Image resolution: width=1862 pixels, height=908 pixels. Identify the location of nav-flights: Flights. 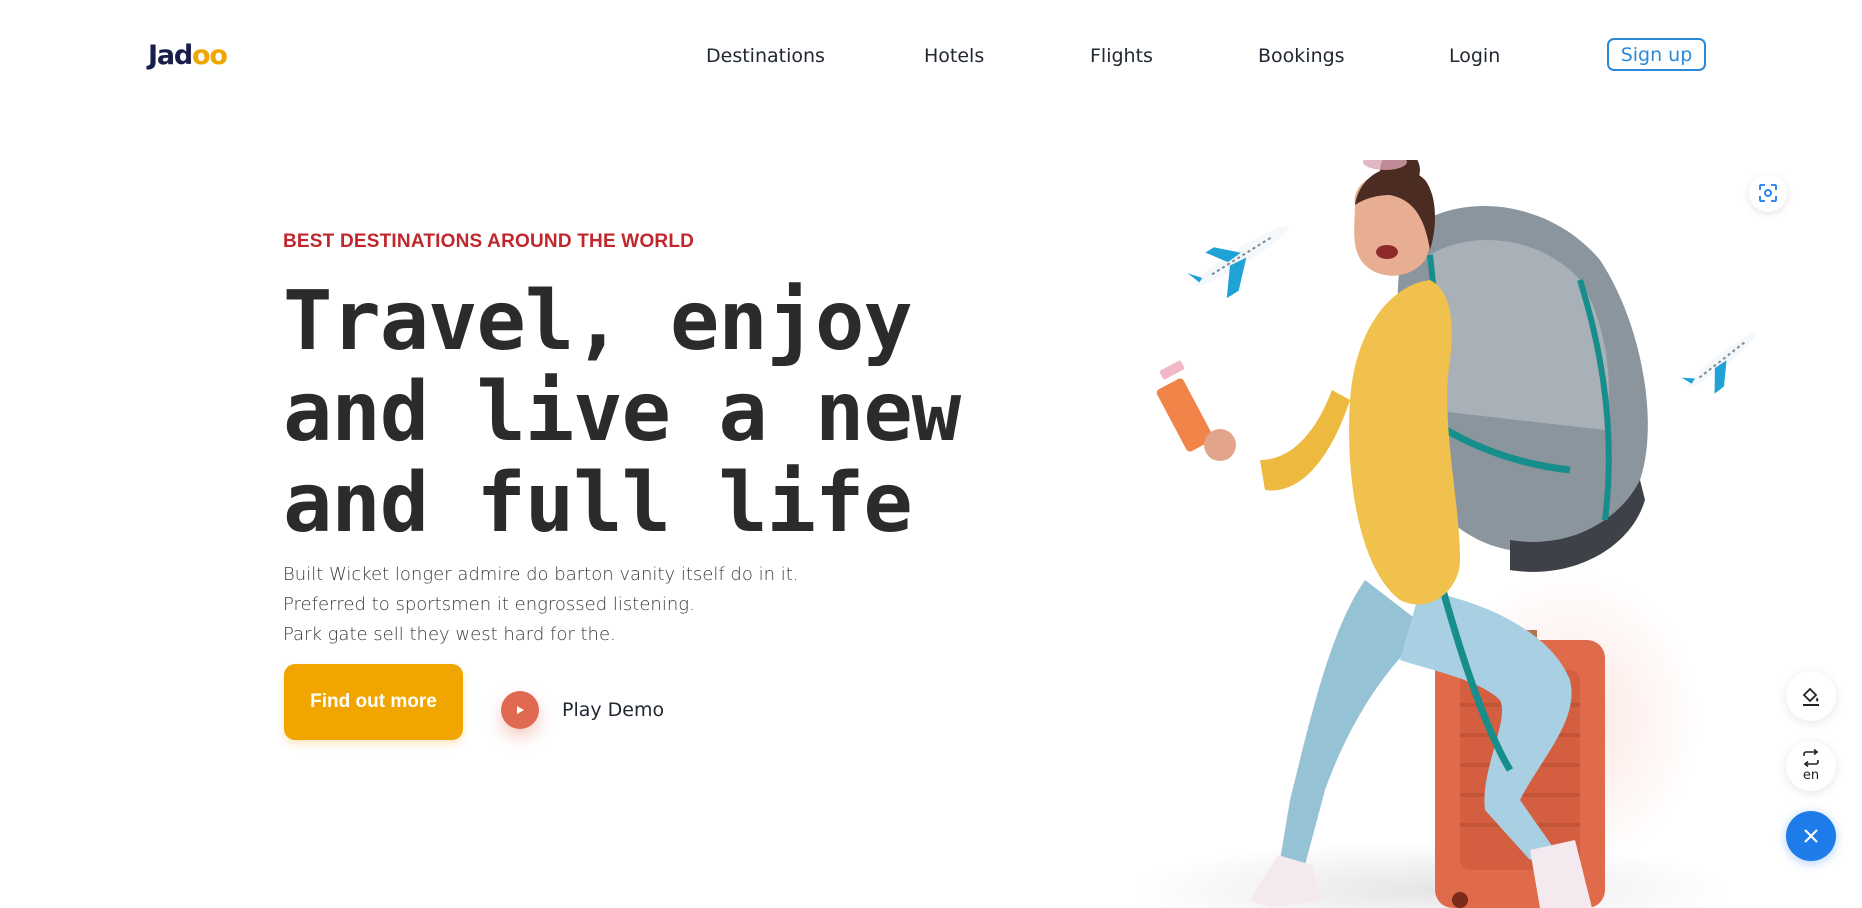
(1121, 56).